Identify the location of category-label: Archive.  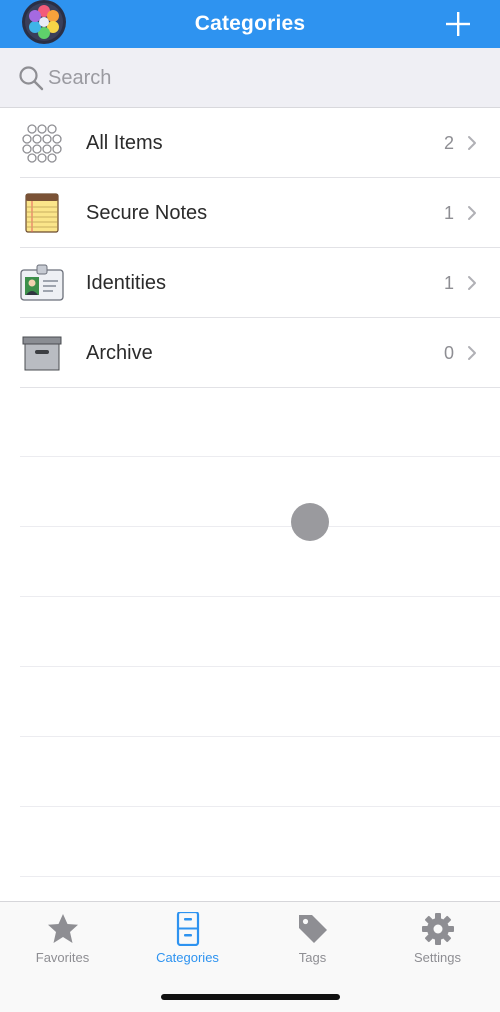
(119, 352).